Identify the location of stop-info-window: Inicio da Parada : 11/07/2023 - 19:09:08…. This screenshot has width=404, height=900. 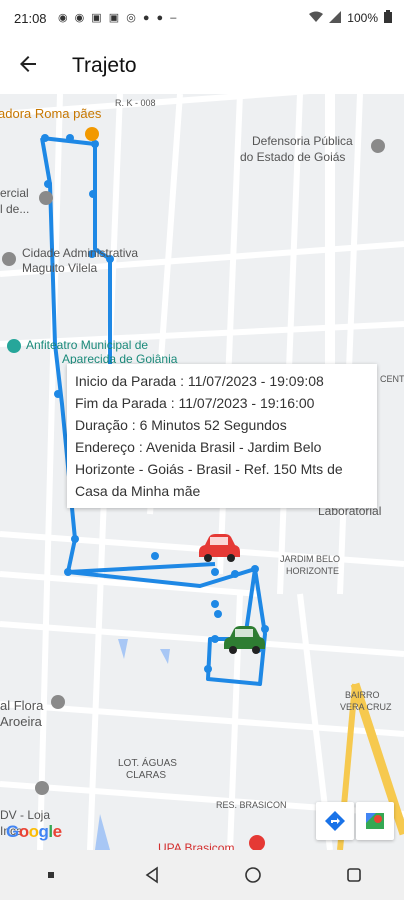
(222, 436).